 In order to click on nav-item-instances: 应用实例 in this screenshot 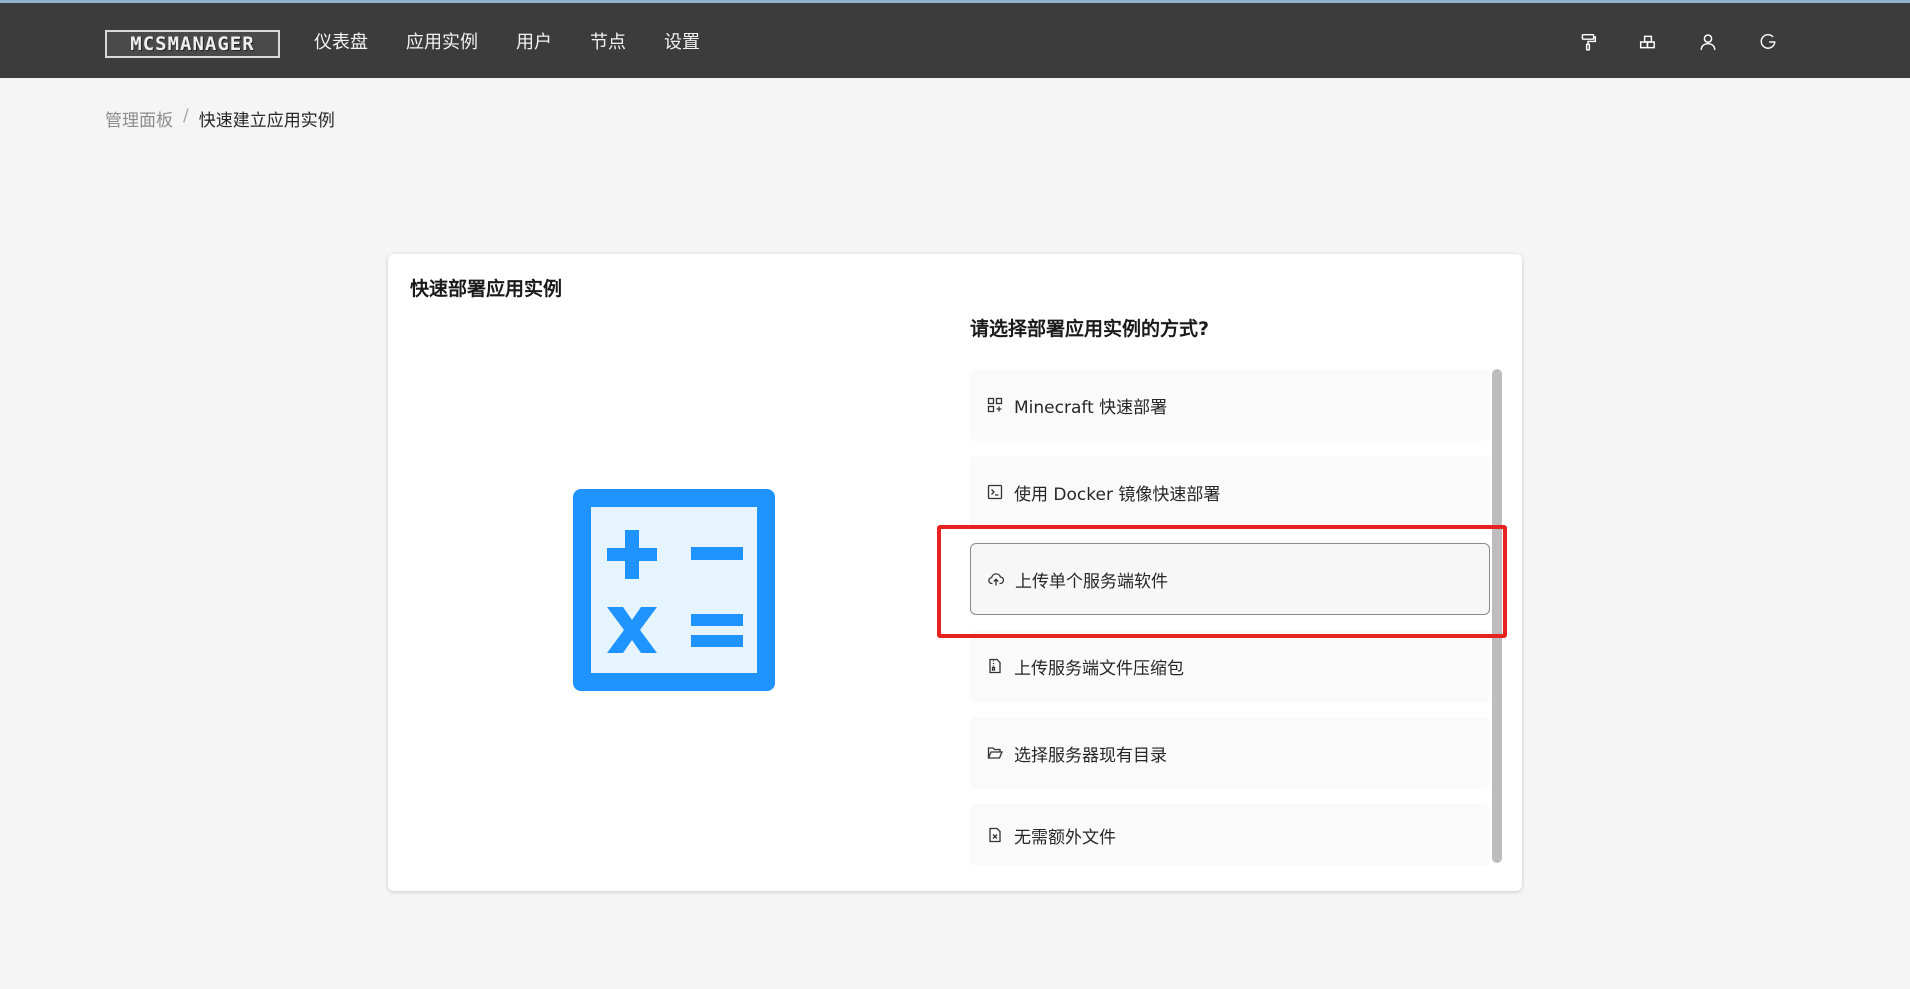, I will do `click(442, 41)`.